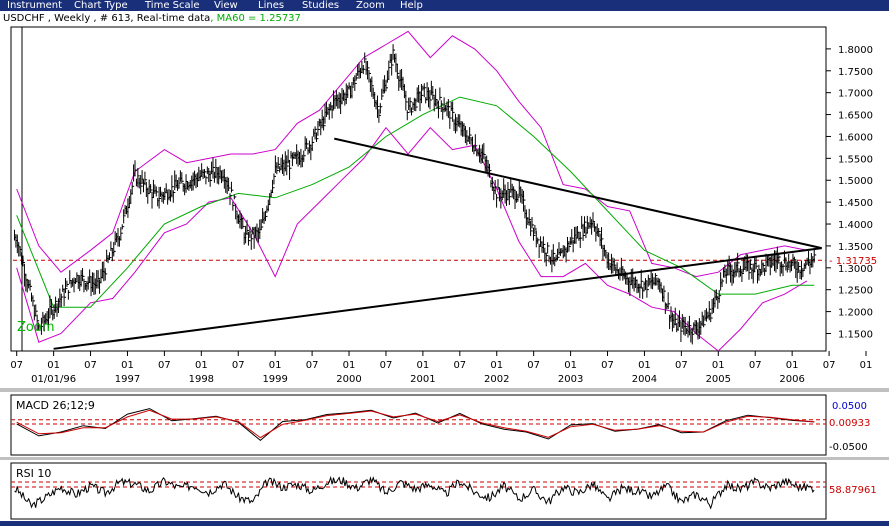 The width and height of the screenshot is (889, 526). What do you see at coordinates (444, 390) in the screenshot?
I see `panel-separator` at bounding box center [444, 390].